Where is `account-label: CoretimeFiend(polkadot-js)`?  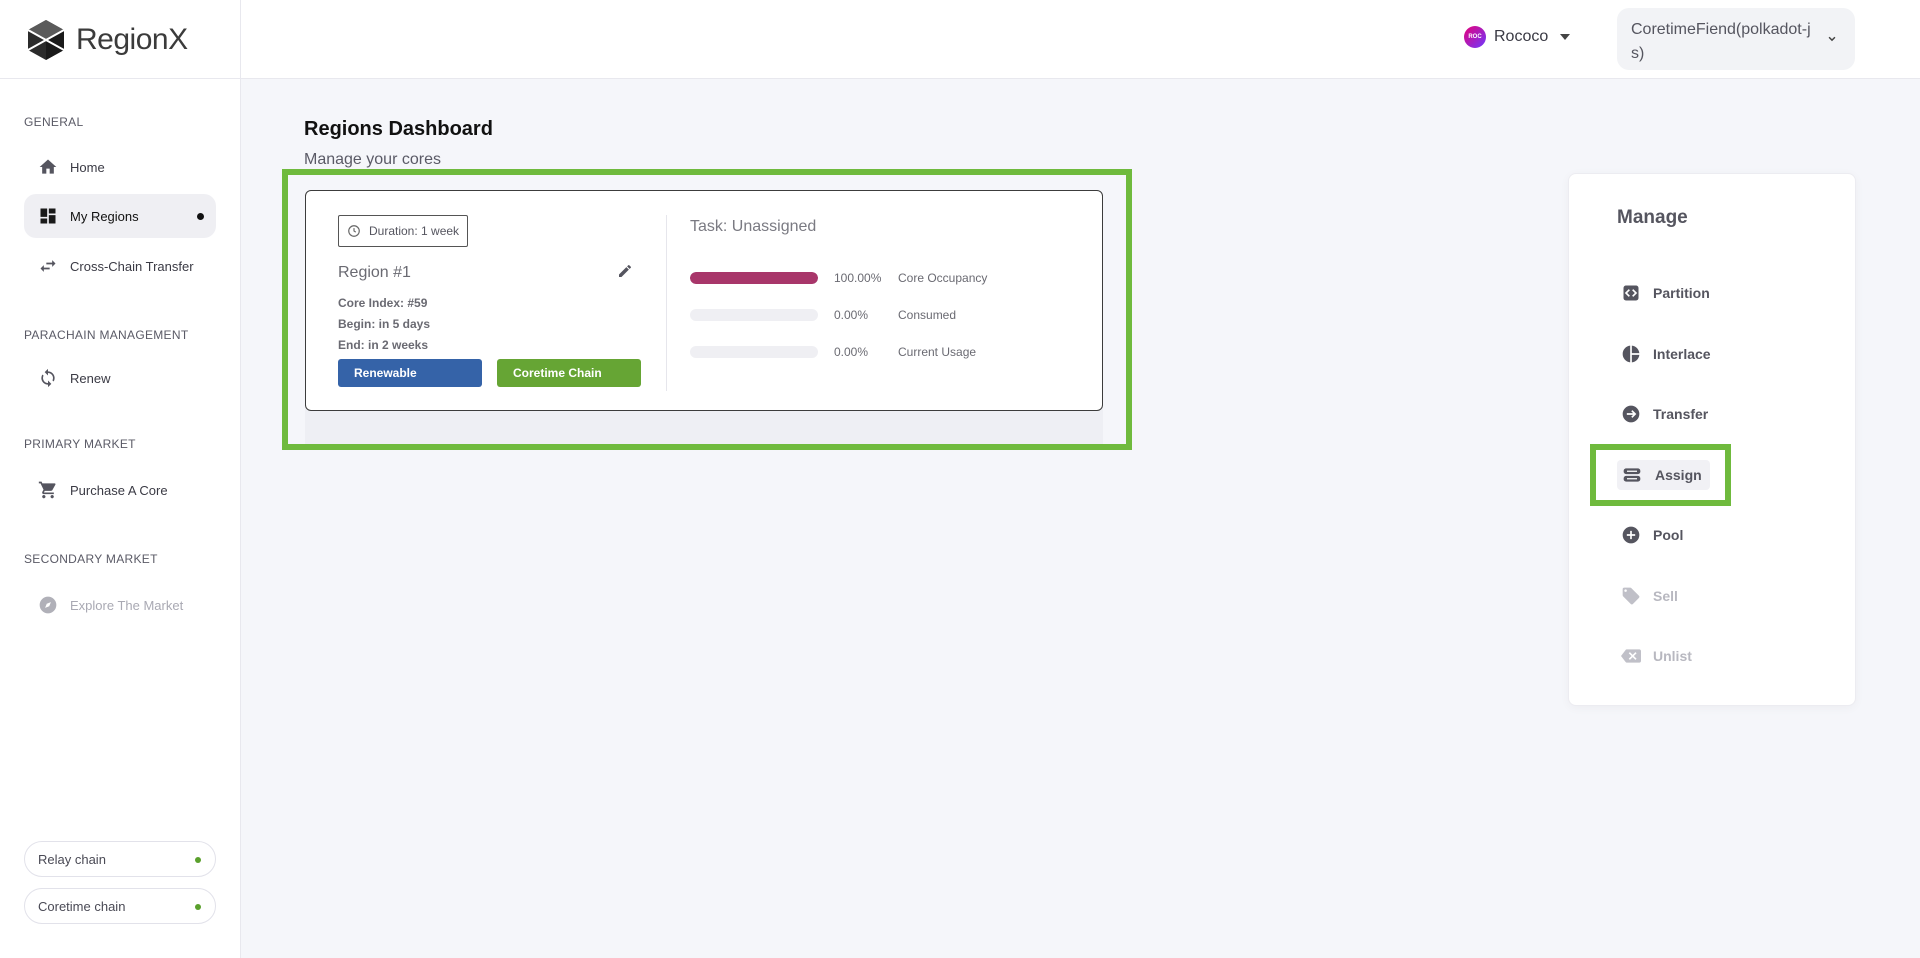
account-label: CoretimeFiend(polkadot-js) is located at coordinates (1721, 41).